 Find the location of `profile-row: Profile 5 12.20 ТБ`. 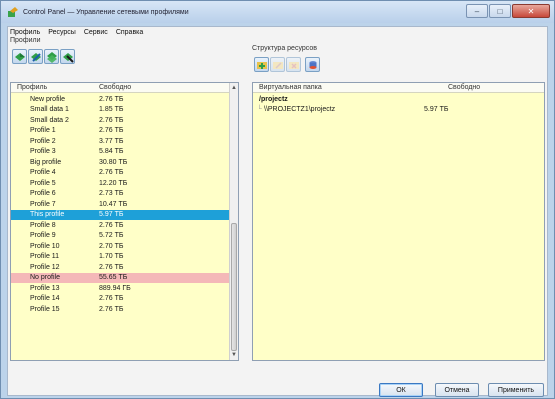

profile-row: Profile 5 12.20 ТБ is located at coordinates (121, 183).